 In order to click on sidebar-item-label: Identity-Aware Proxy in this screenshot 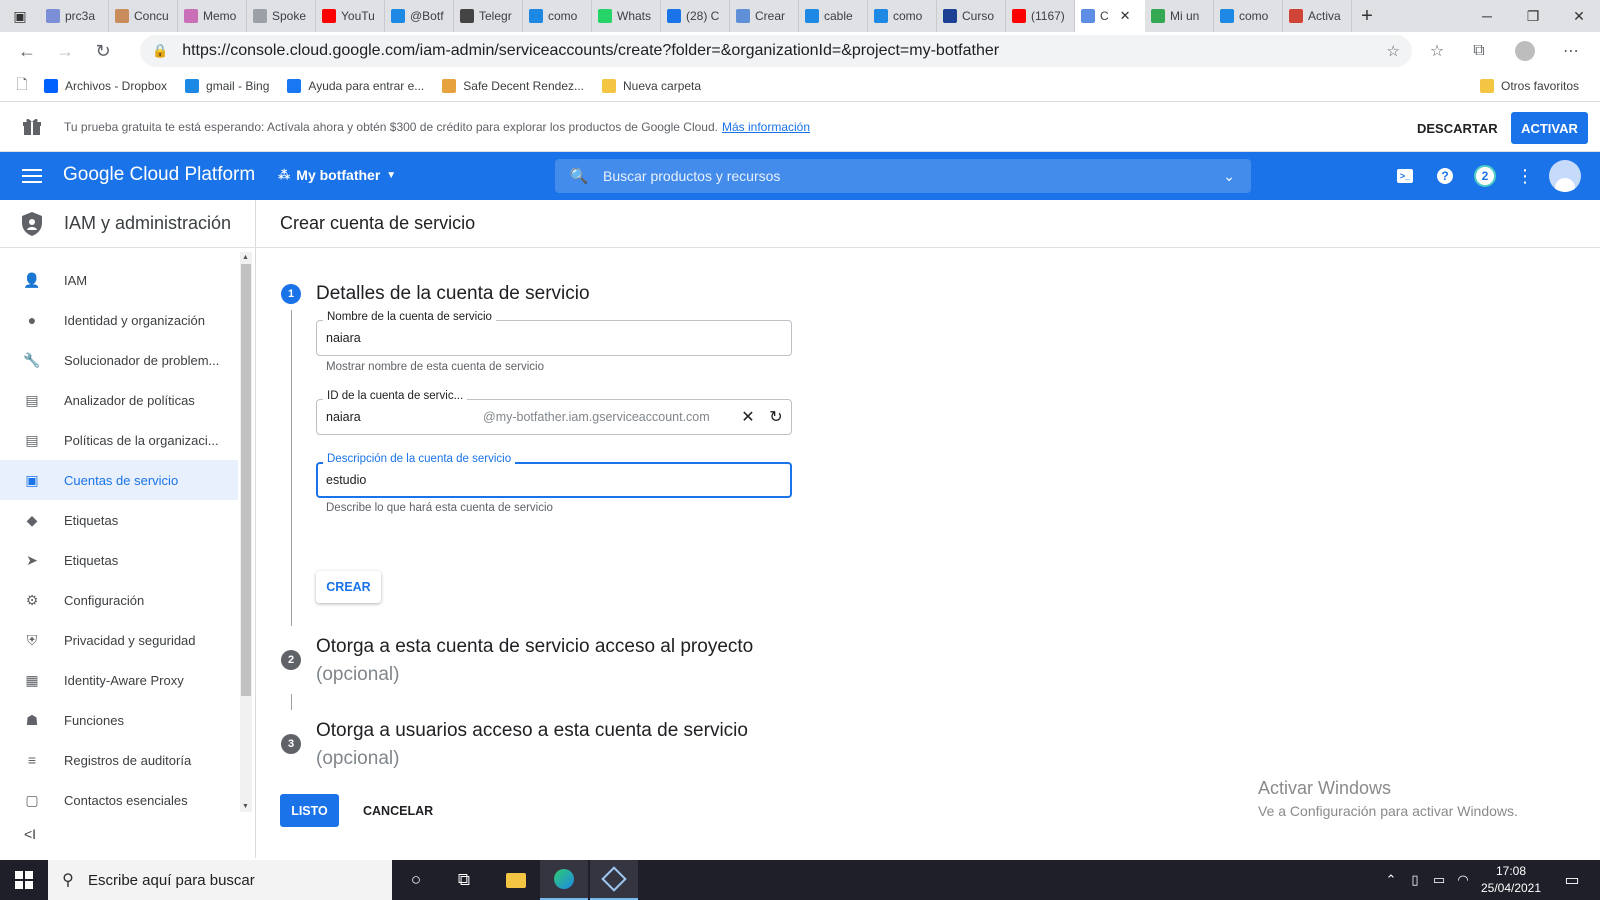, I will do `click(124, 680)`.